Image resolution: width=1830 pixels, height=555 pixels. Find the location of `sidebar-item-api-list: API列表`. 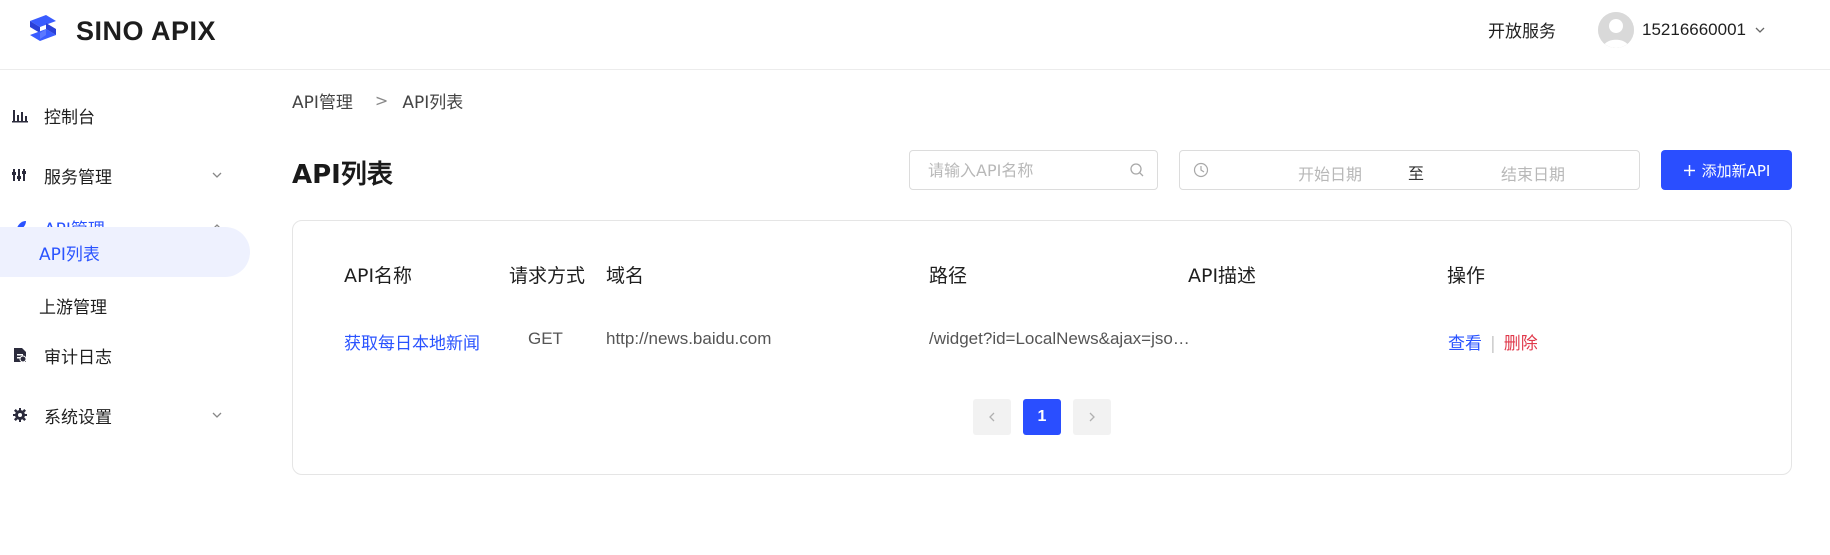

sidebar-item-api-list: API列表 is located at coordinates (125, 252).